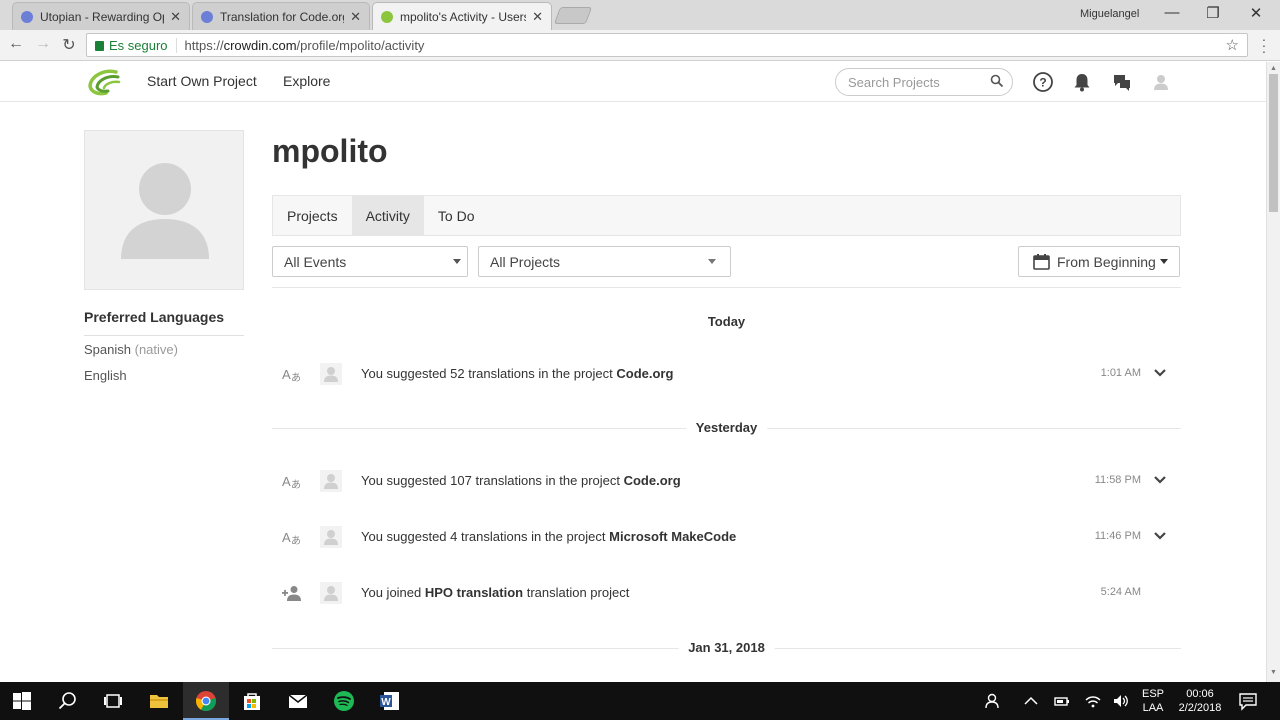  What do you see at coordinates (360, 45) in the screenshot?
I see `url-path: /profile/mpolito/activity` at bounding box center [360, 45].